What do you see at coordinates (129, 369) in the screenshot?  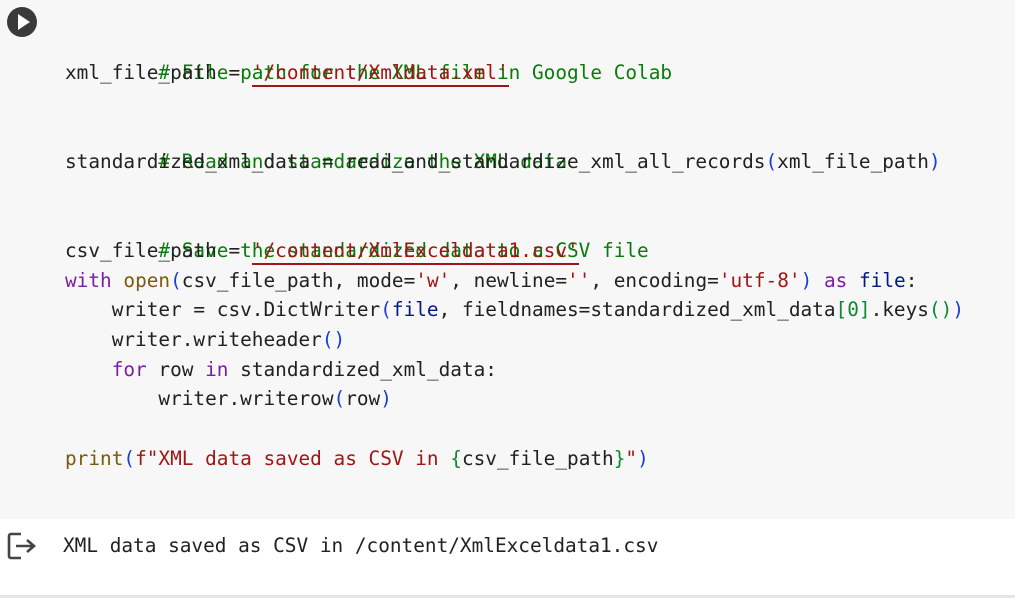 I see `code-keyword: for` at bounding box center [129, 369].